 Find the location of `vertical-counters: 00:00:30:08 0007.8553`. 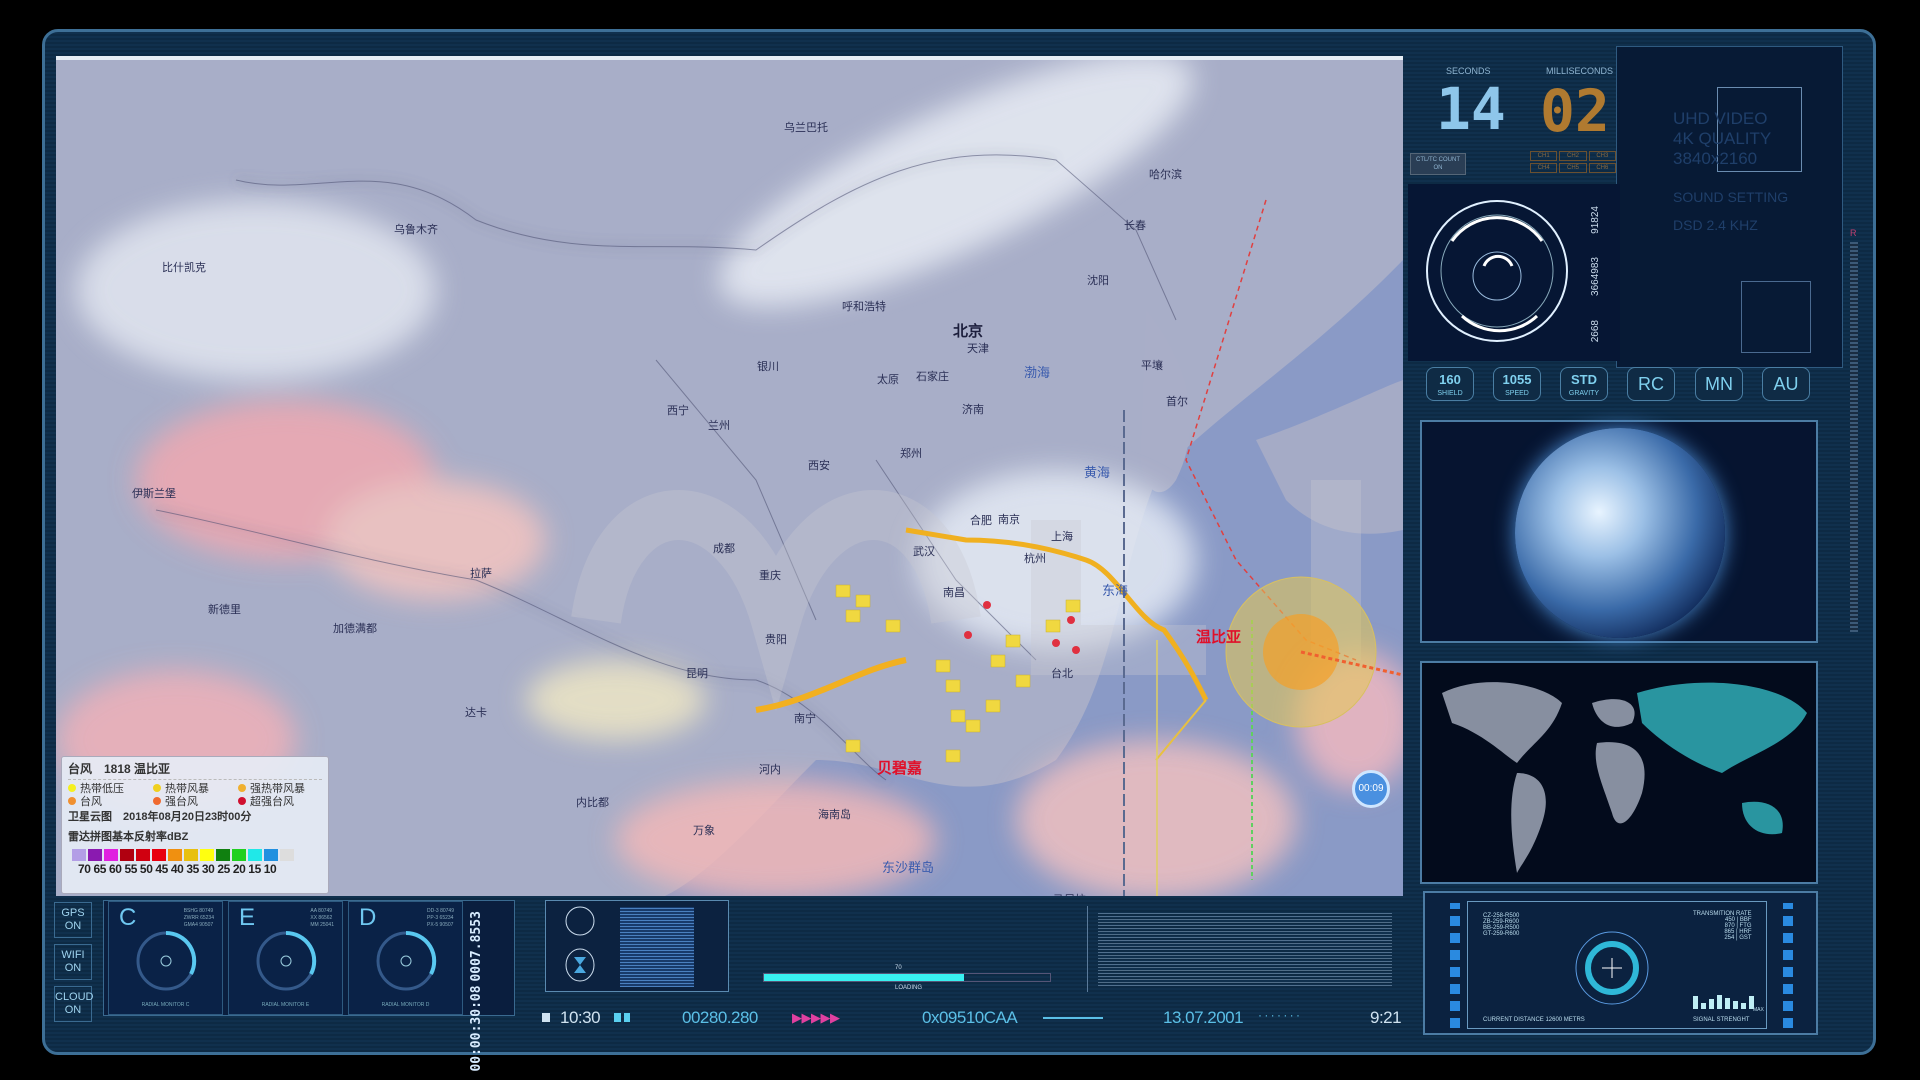

vertical-counters: 00:00:30:08 0007.8553 is located at coordinates (476, 991).